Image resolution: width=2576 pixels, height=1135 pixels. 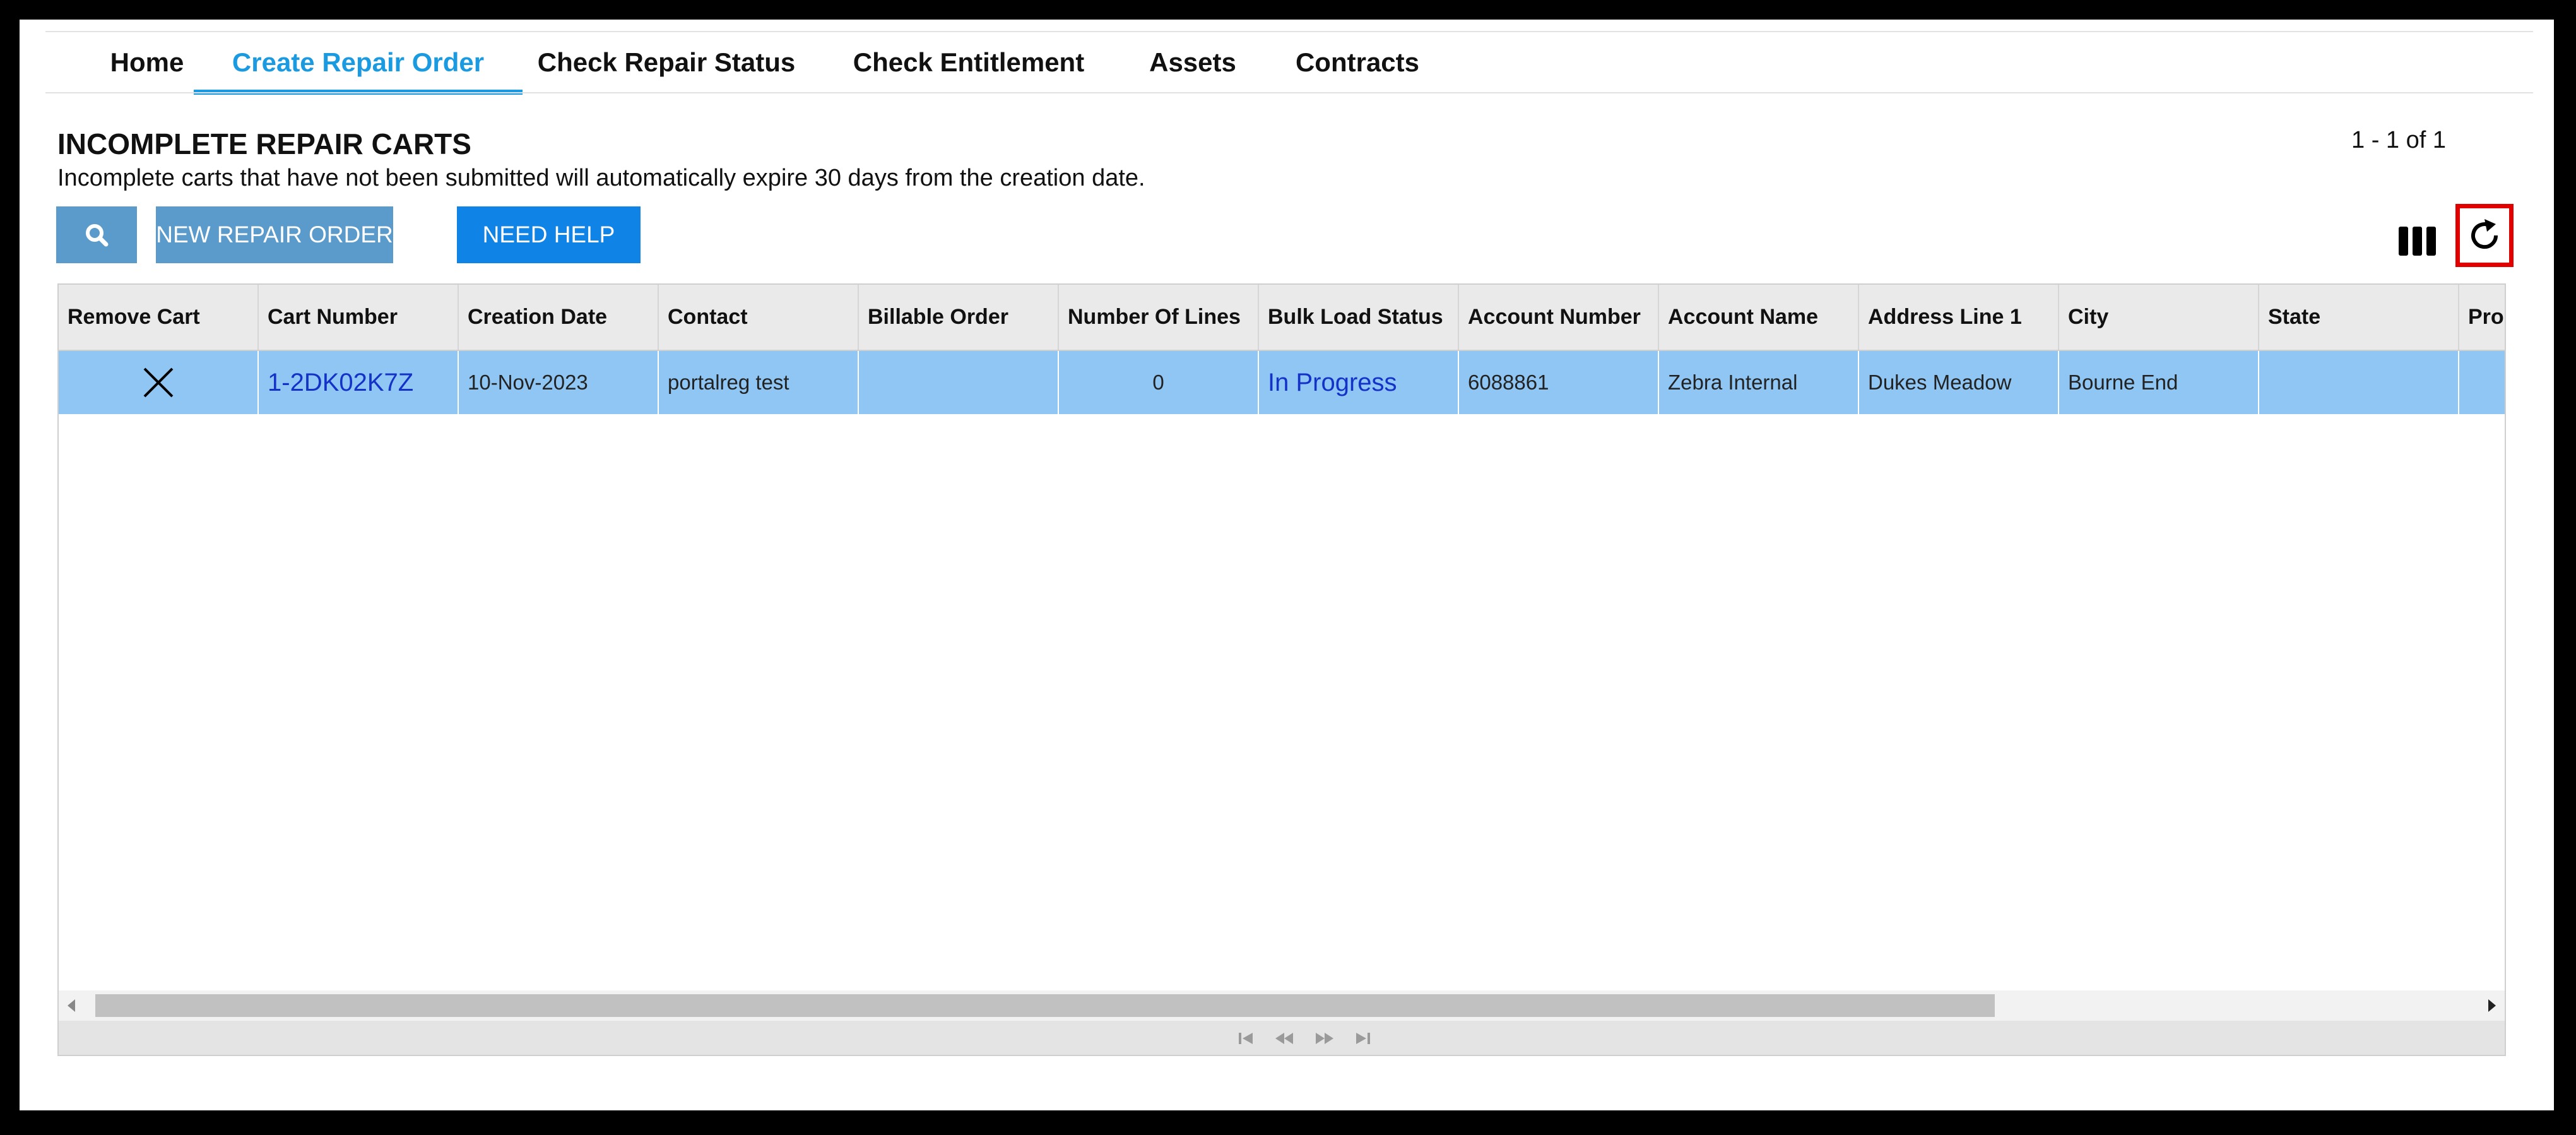 What do you see at coordinates (2359, 317) in the screenshot?
I see `column-header: State` at bounding box center [2359, 317].